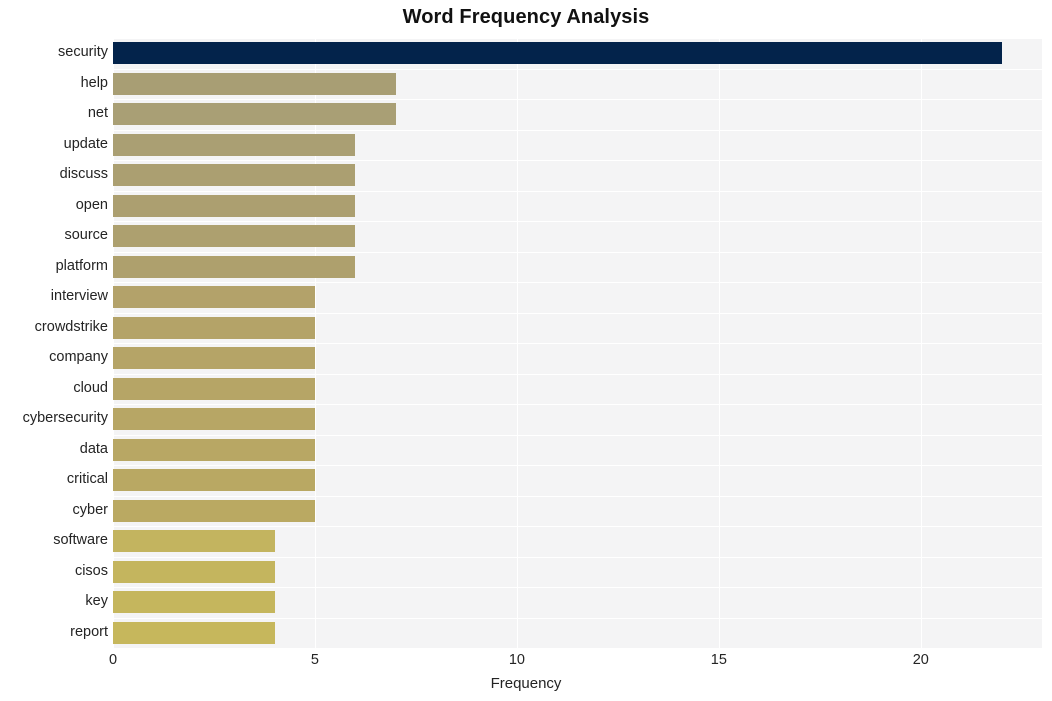  Describe the element at coordinates (91, 204) in the screenshot. I see `y-axis-tick-label: open` at that location.